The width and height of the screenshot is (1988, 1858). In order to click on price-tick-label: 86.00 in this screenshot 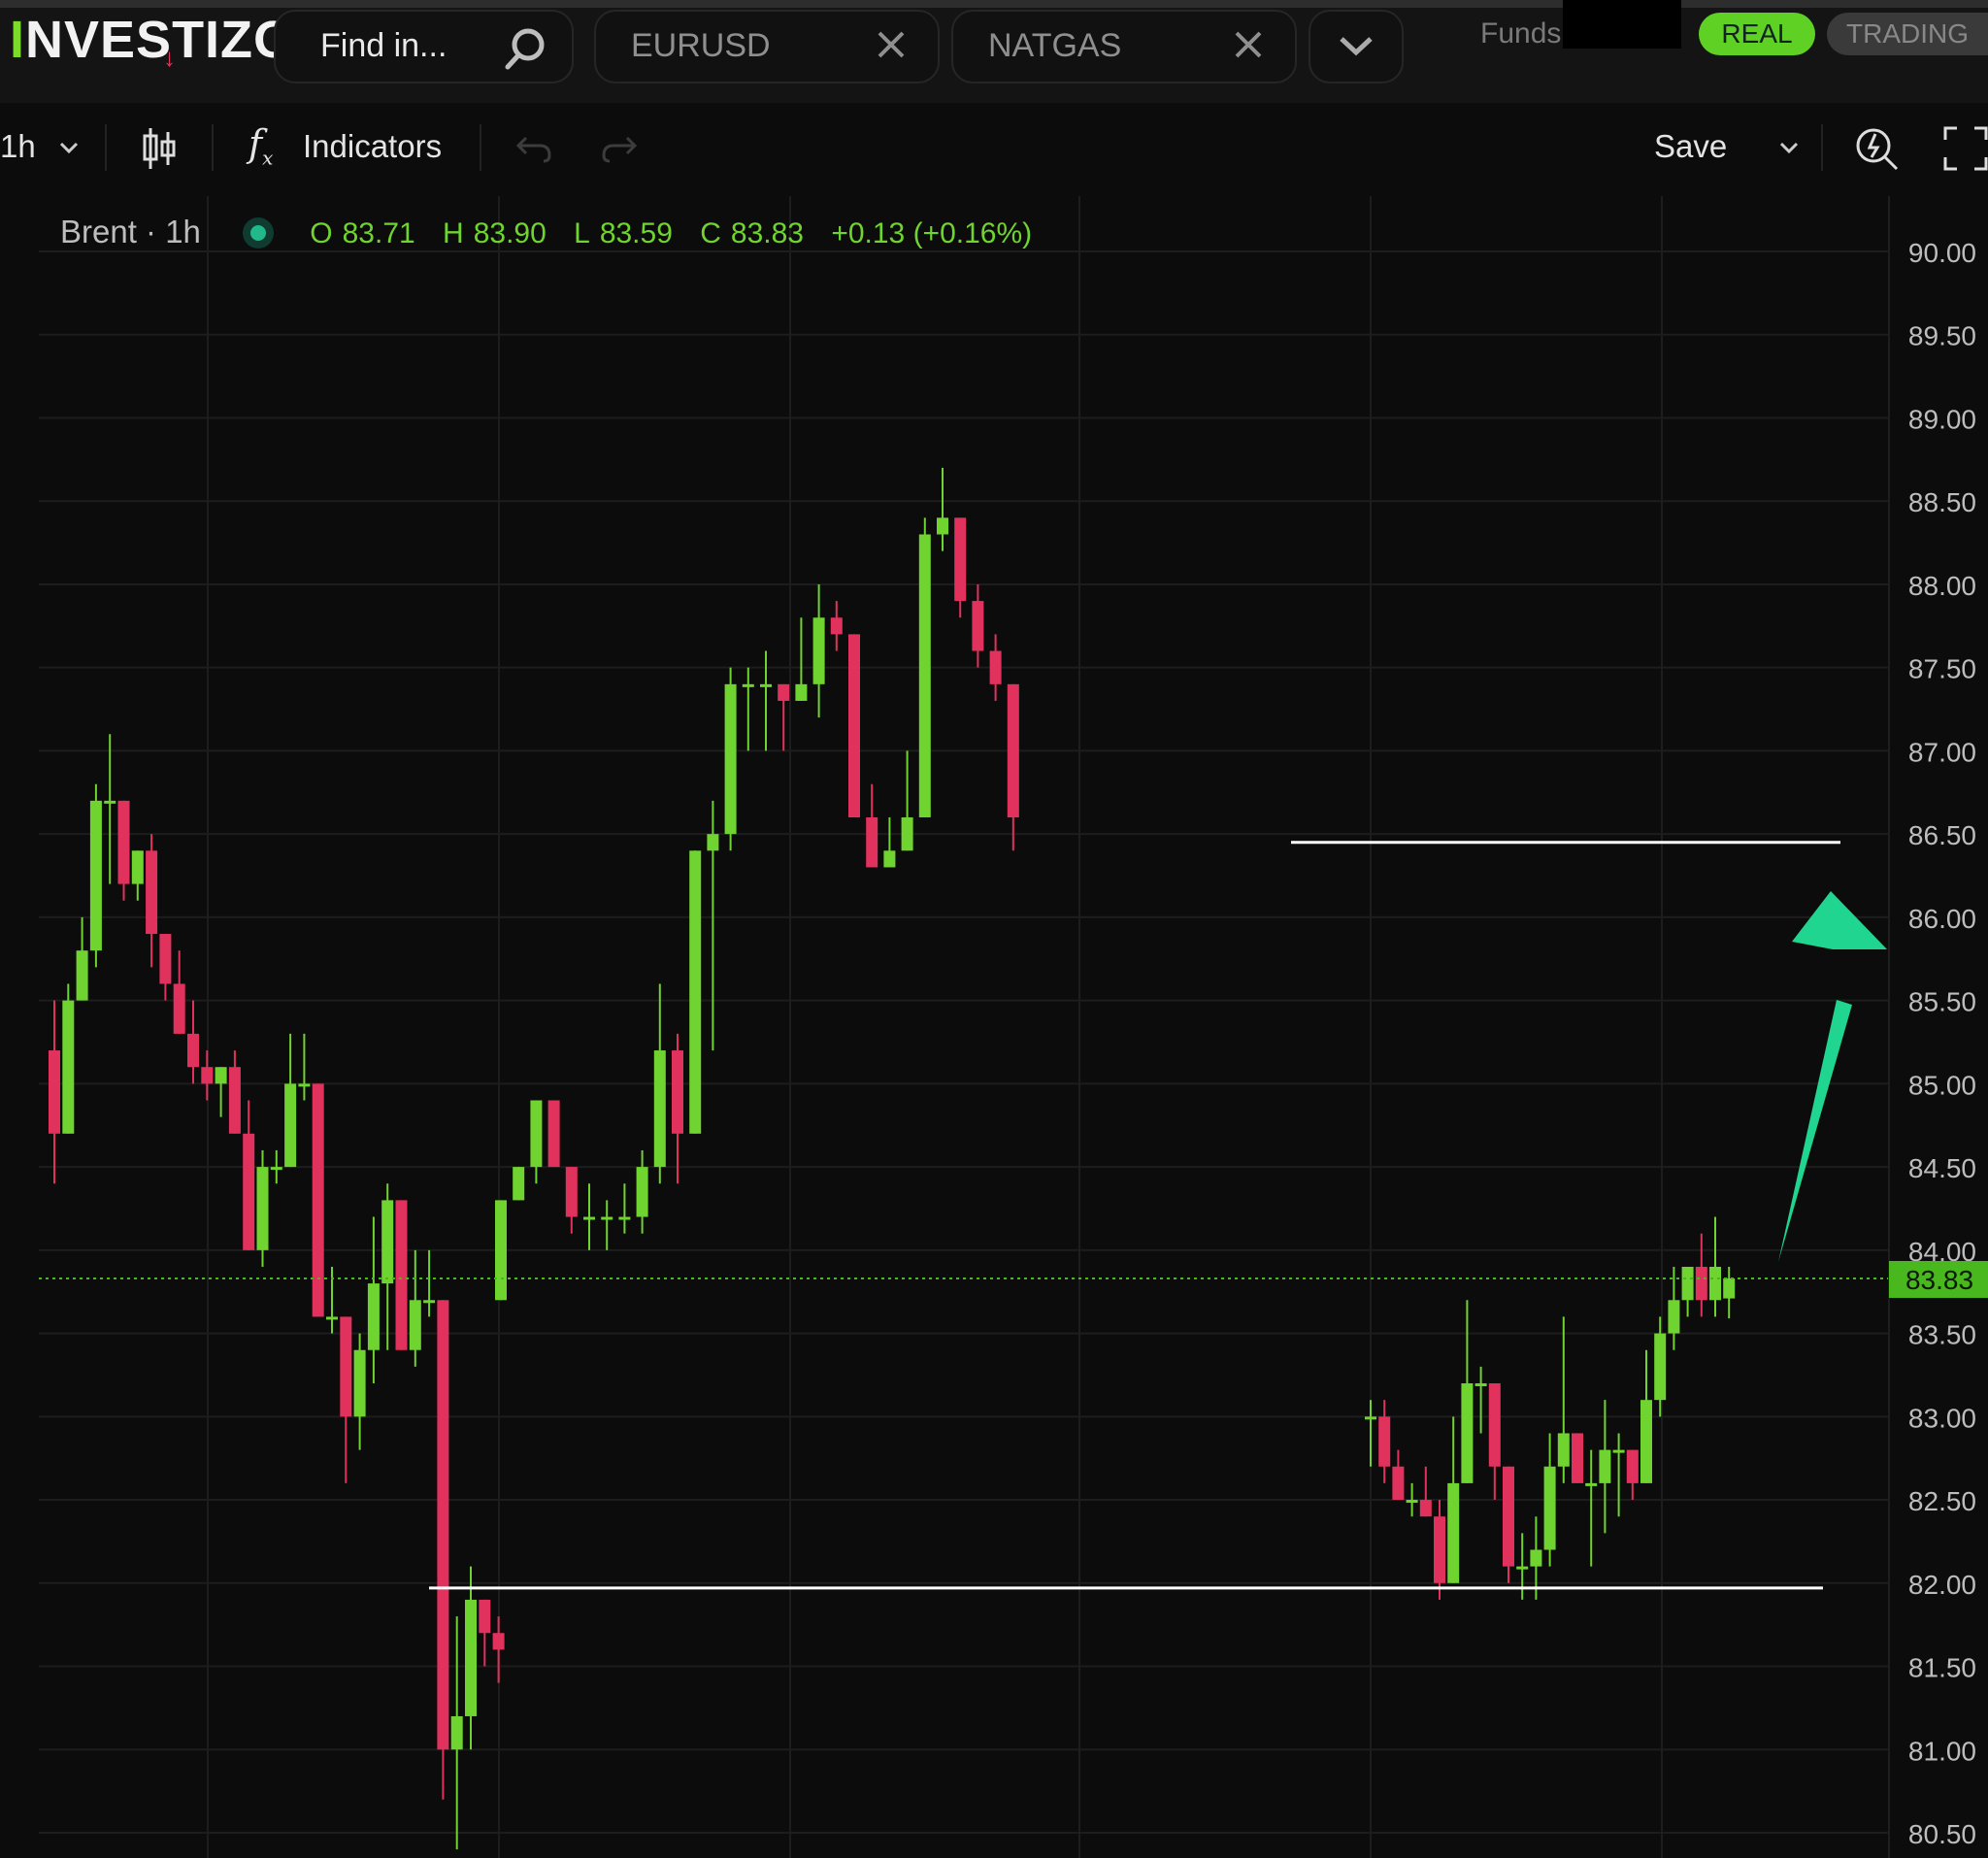, I will do `click(1942, 919)`.